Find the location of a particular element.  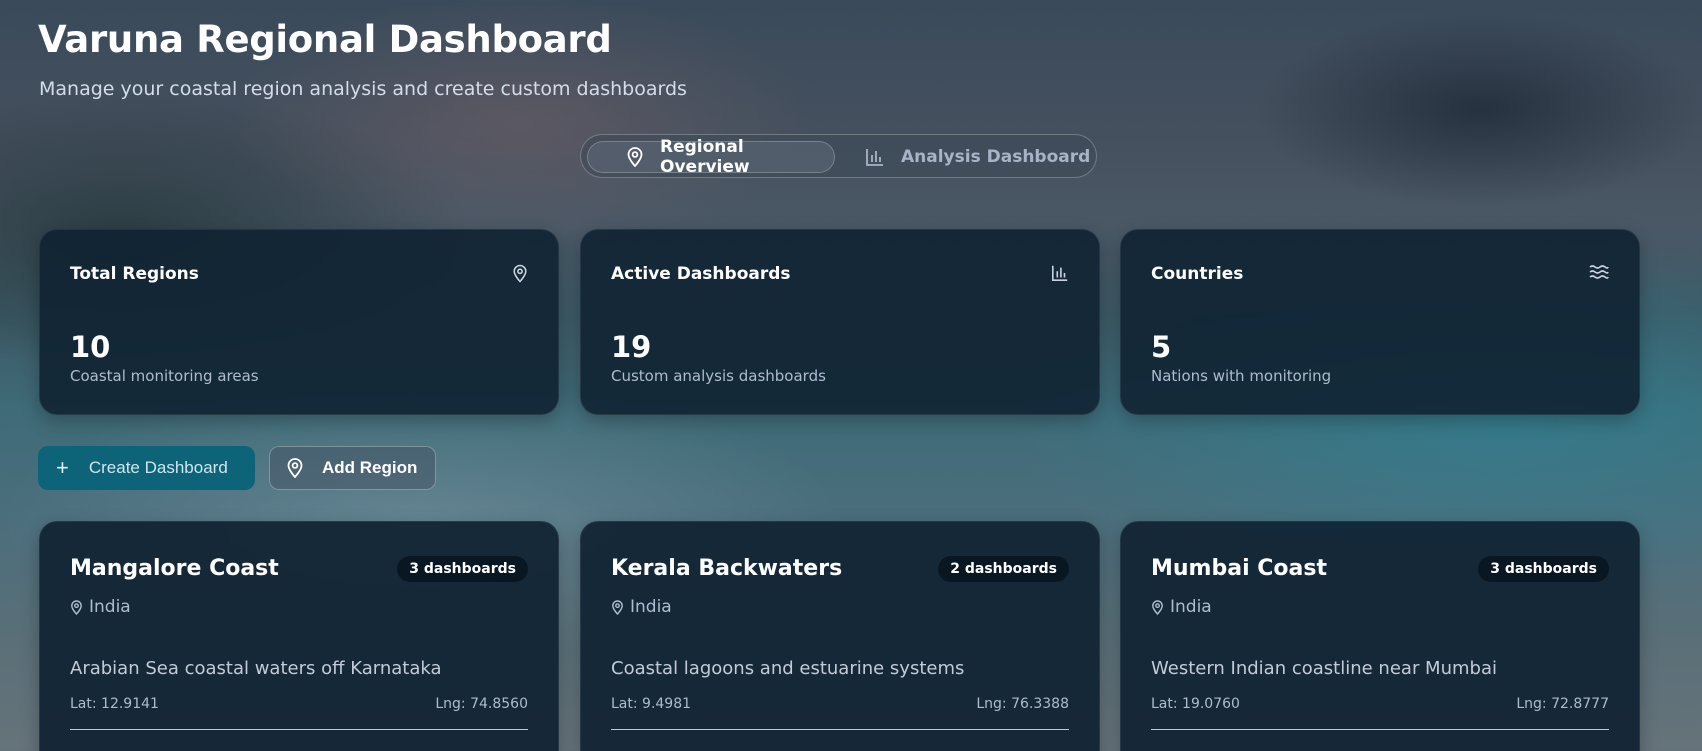

page-title: Varuna Regional Dashboard is located at coordinates (325, 39).